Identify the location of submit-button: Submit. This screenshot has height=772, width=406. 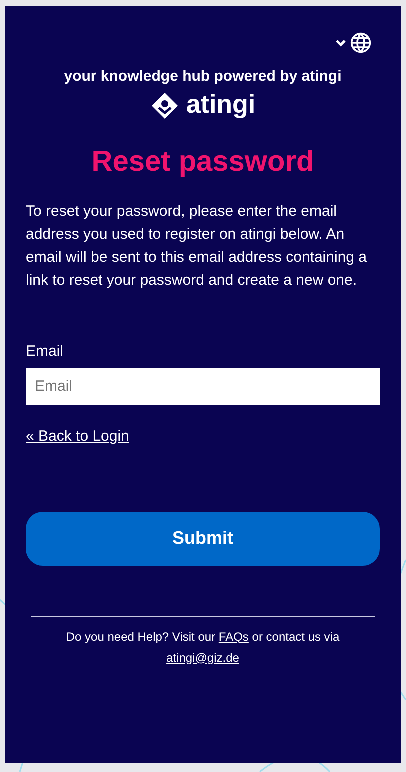
(203, 539).